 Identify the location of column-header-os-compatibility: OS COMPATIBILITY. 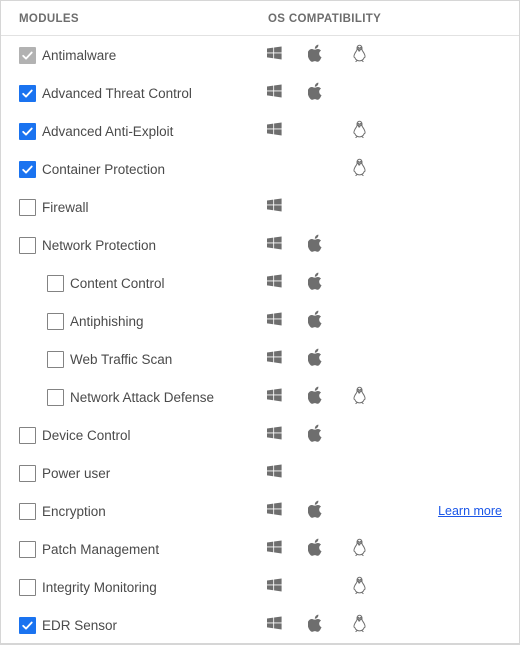
(325, 19).